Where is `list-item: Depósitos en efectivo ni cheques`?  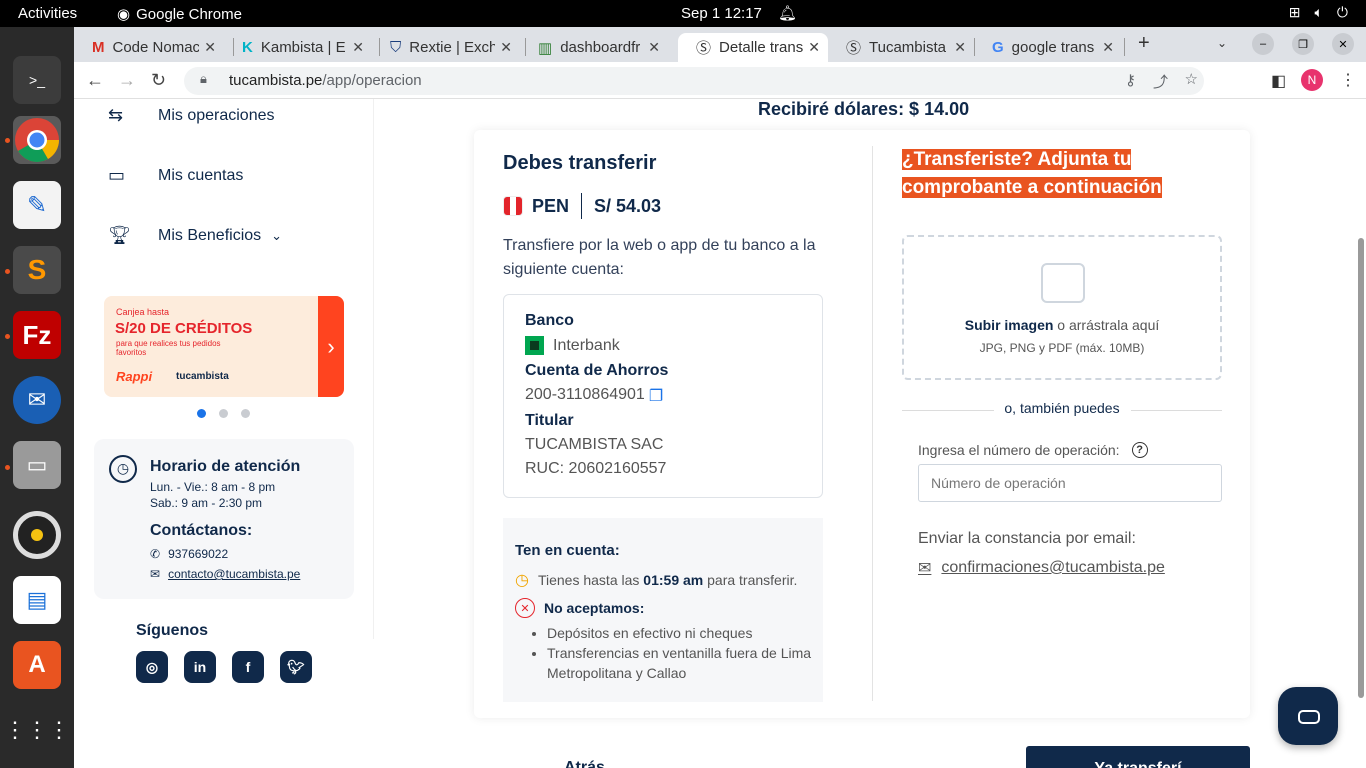
list-item: Depósitos en efectivo ni cheques is located at coordinates (685, 633).